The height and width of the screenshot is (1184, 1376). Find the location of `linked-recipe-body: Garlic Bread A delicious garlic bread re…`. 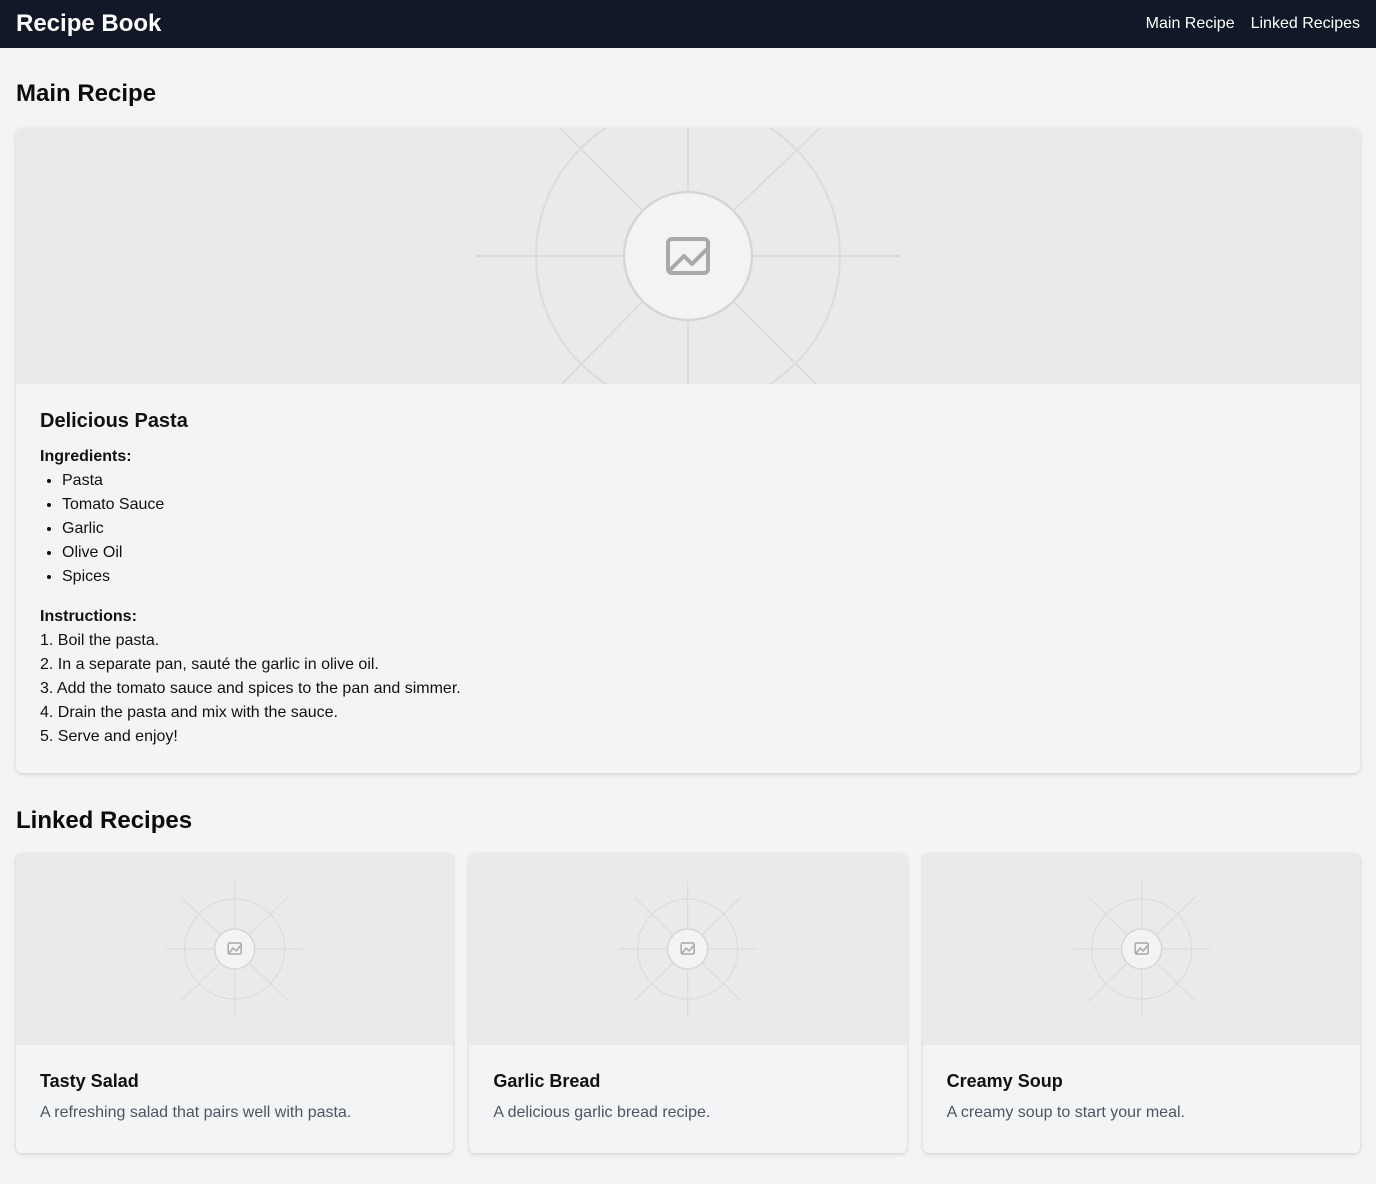

linked-recipe-body: Garlic Bread A delicious garlic bread re… is located at coordinates (687, 1099).